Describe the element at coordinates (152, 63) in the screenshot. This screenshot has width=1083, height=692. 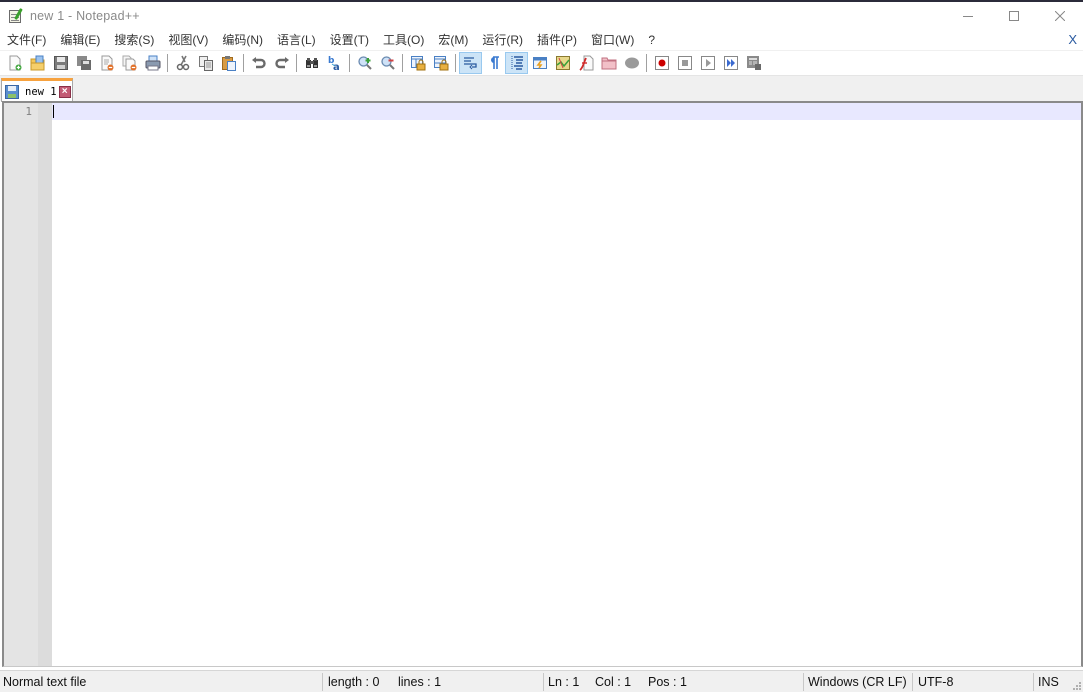
I see `print-button` at that location.